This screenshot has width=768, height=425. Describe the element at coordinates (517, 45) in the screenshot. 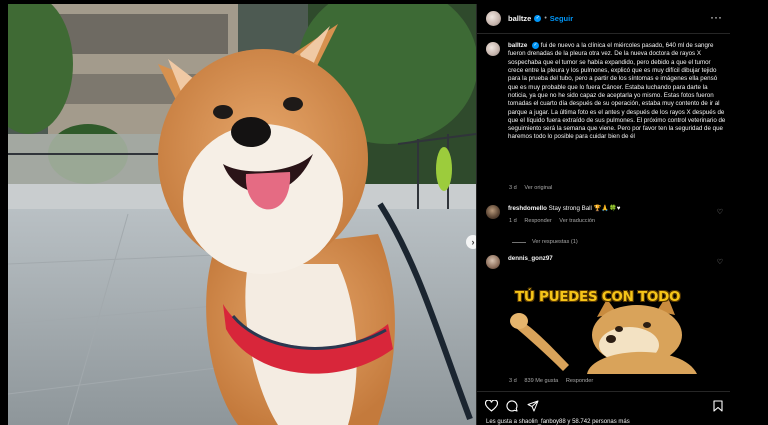

I see `caption-username: balltze` at that location.